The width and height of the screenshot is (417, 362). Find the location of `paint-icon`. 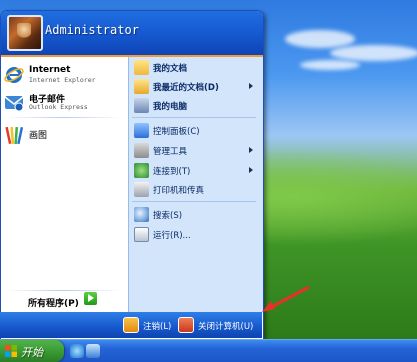

paint-icon is located at coordinates (14, 135).